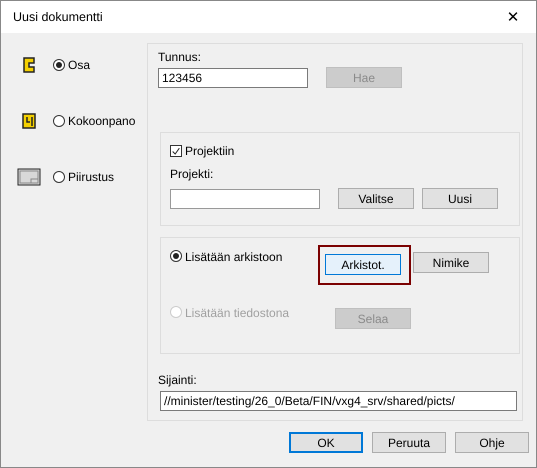  I want to click on radio-label: Lisätään tiedostona, so click(237, 313).